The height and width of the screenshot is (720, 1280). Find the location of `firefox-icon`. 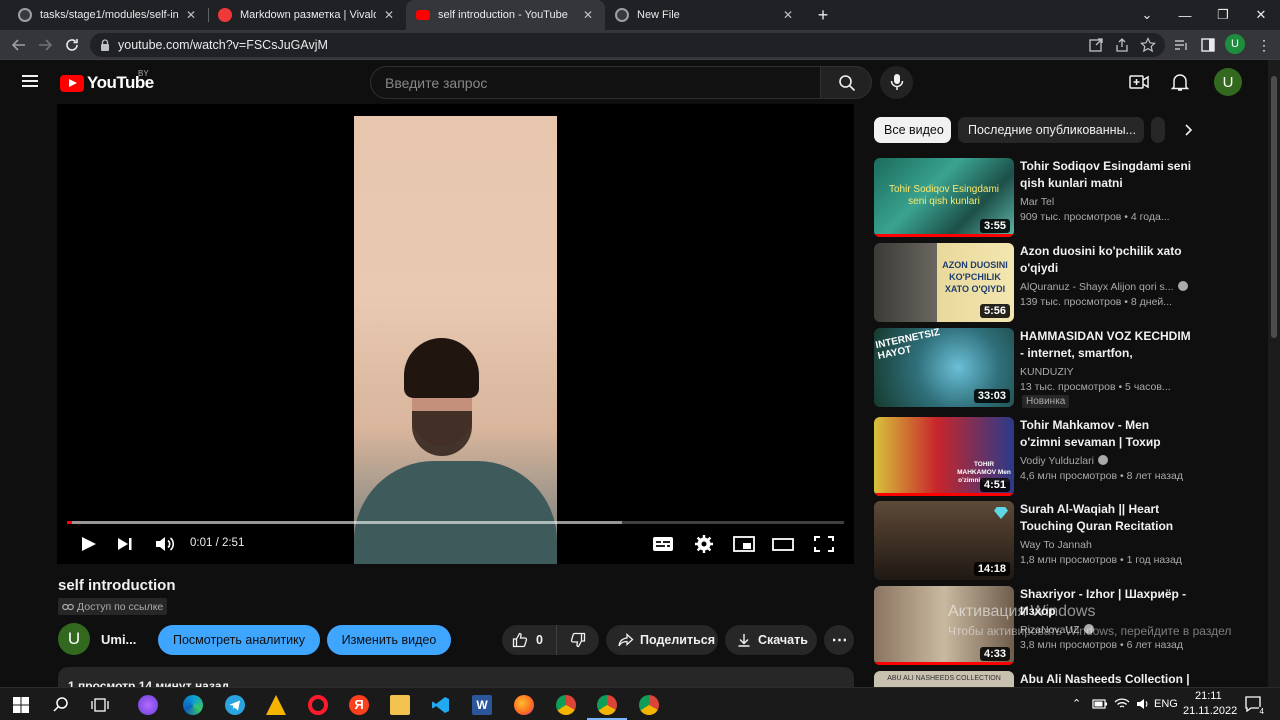

firefox-icon is located at coordinates (524, 705).